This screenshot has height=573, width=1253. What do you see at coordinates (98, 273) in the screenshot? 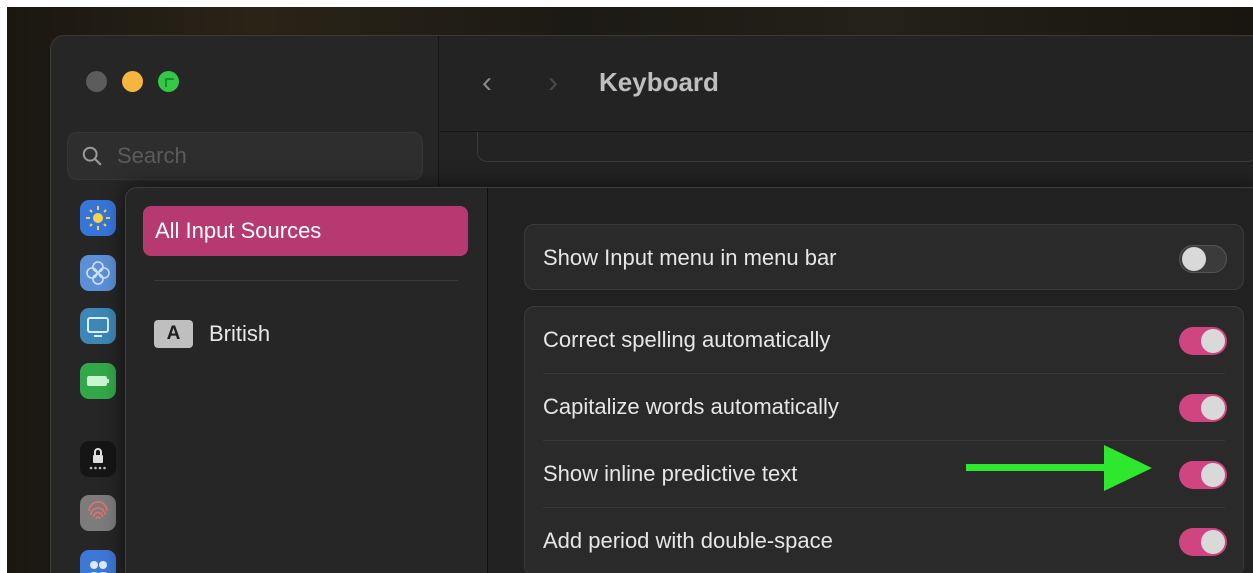
I see `sidebar-screensaver-icon` at bounding box center [98, 273].